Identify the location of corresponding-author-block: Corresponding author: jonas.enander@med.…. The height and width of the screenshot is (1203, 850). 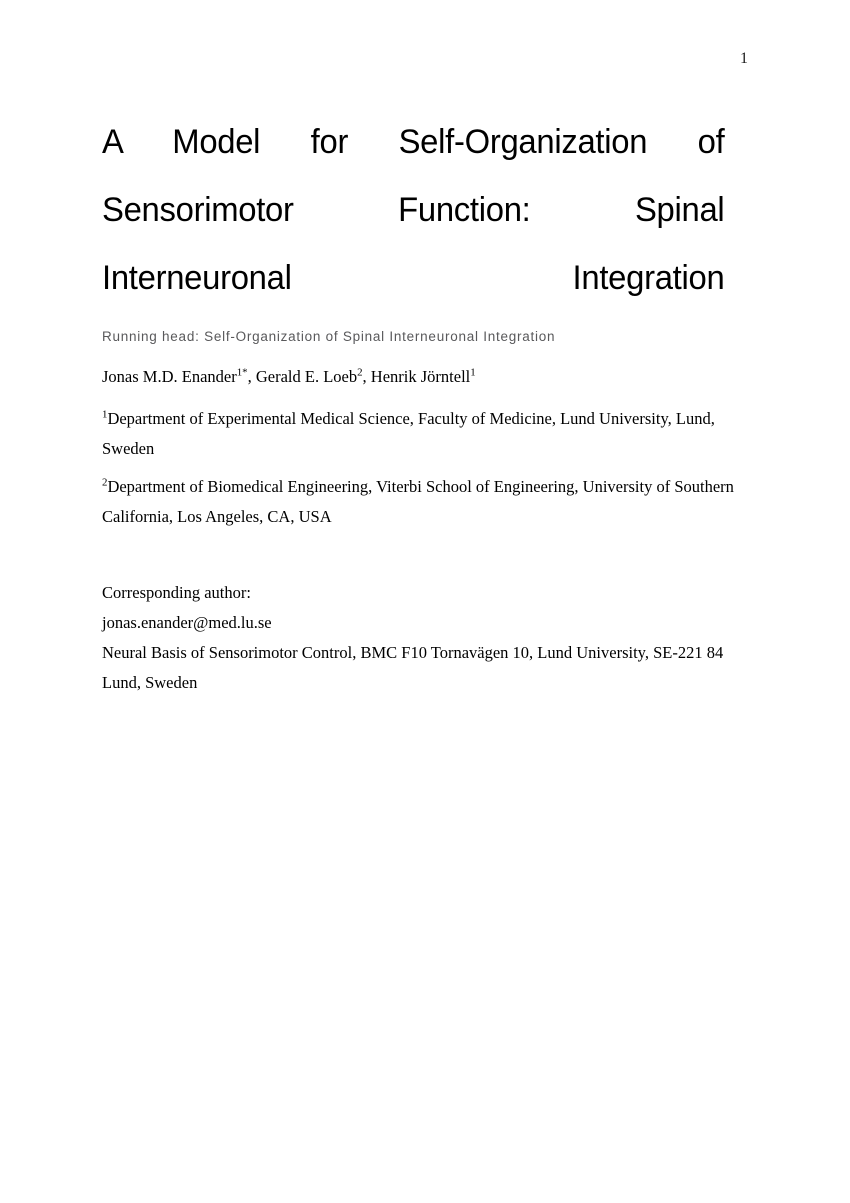
(424, 638).